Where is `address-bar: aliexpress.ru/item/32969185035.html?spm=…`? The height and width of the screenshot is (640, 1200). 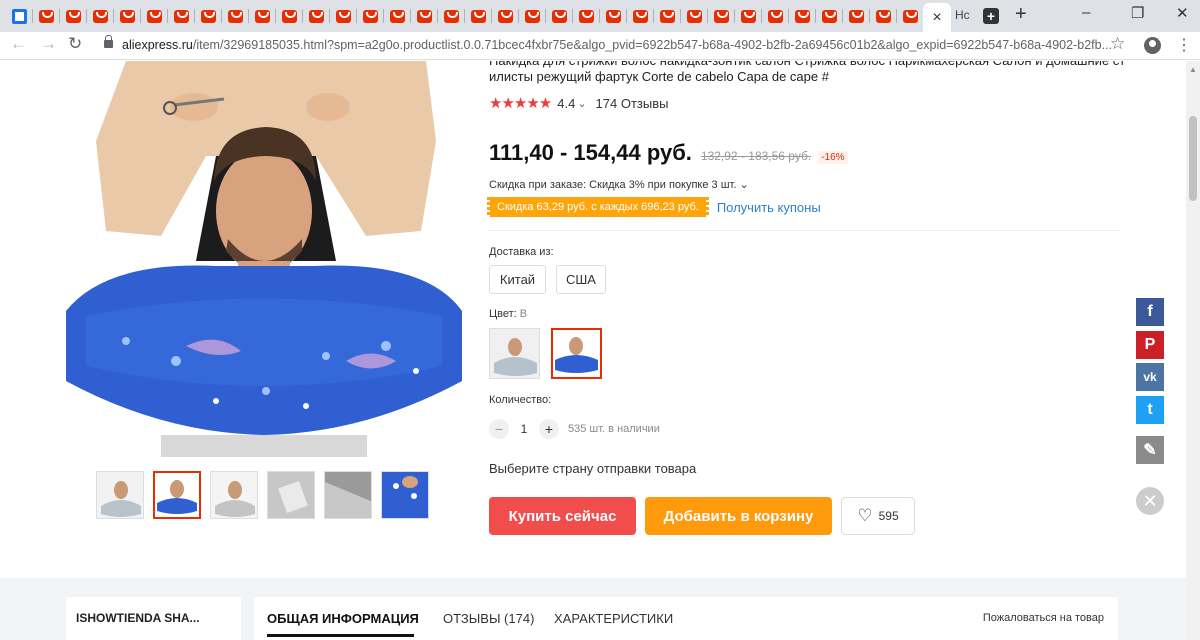
address-bar: aliexpress.ru/item/32969185035.html?spm=… is located at coordinates (617, 45).